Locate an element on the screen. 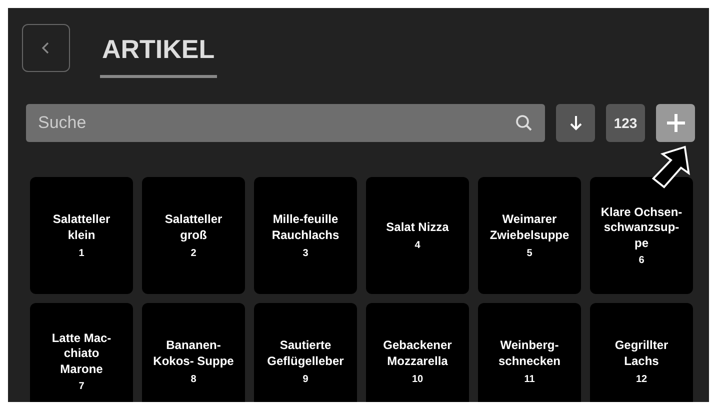 The image size is (717, 410). search-icon is located at coordinates (524, 123).